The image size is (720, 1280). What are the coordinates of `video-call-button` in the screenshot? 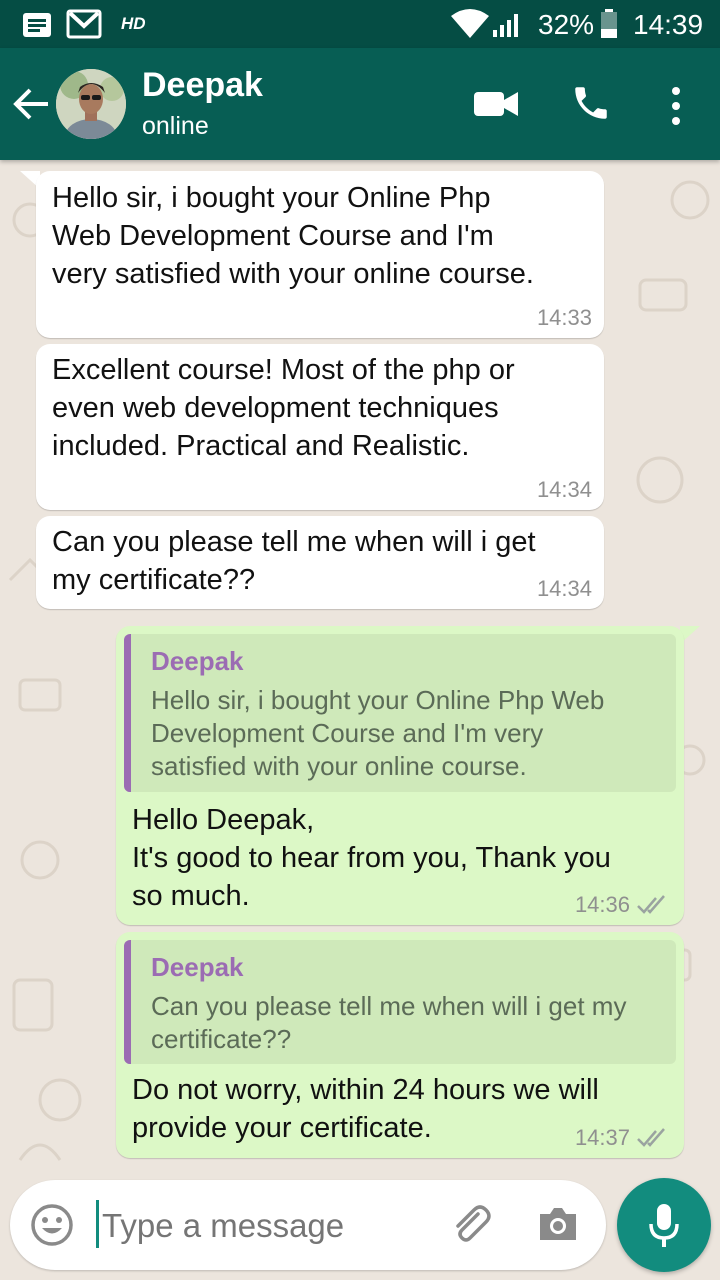 It's located at (496, 104).